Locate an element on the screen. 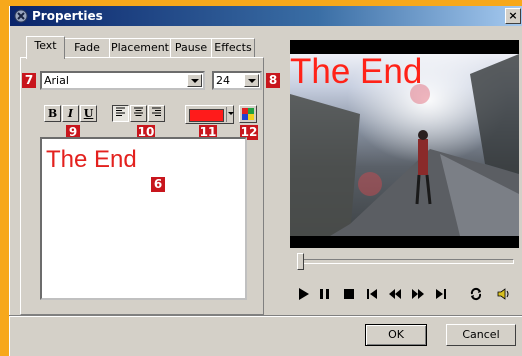 This screenshot has width=522, height=356. divider is located at coordinates (226, 114).